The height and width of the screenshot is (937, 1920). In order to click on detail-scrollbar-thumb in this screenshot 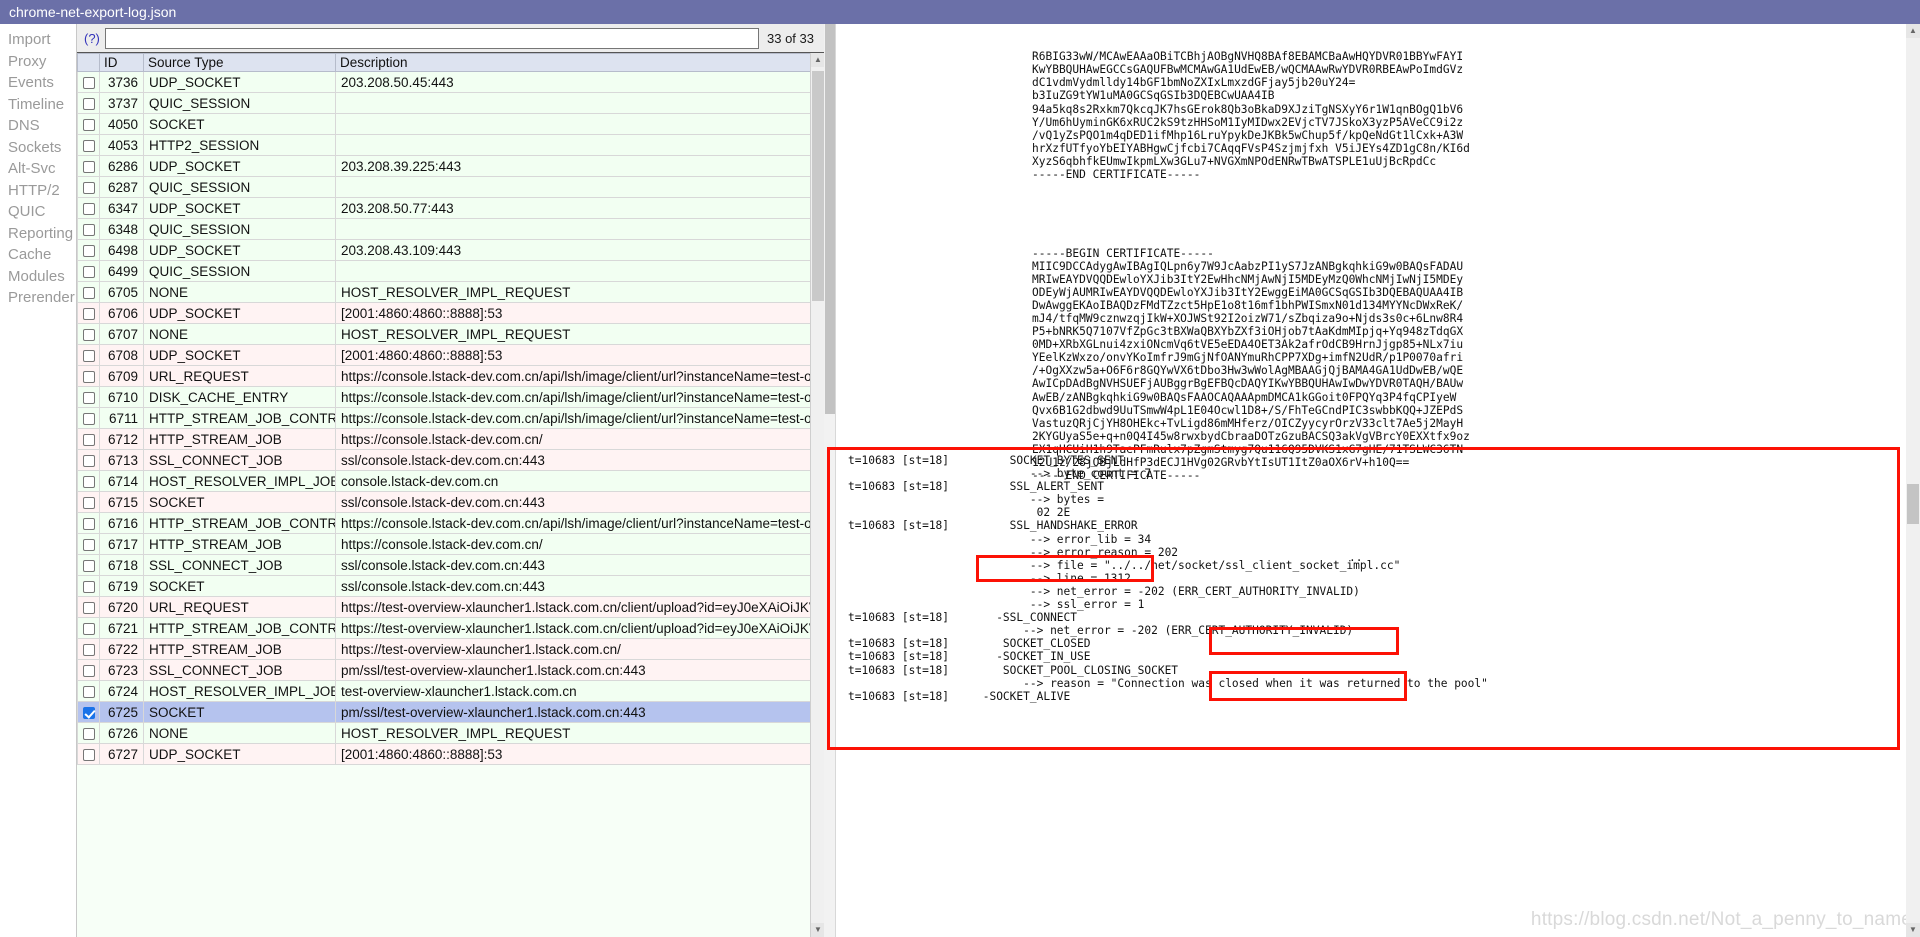, I will do `click(830, 219)`.